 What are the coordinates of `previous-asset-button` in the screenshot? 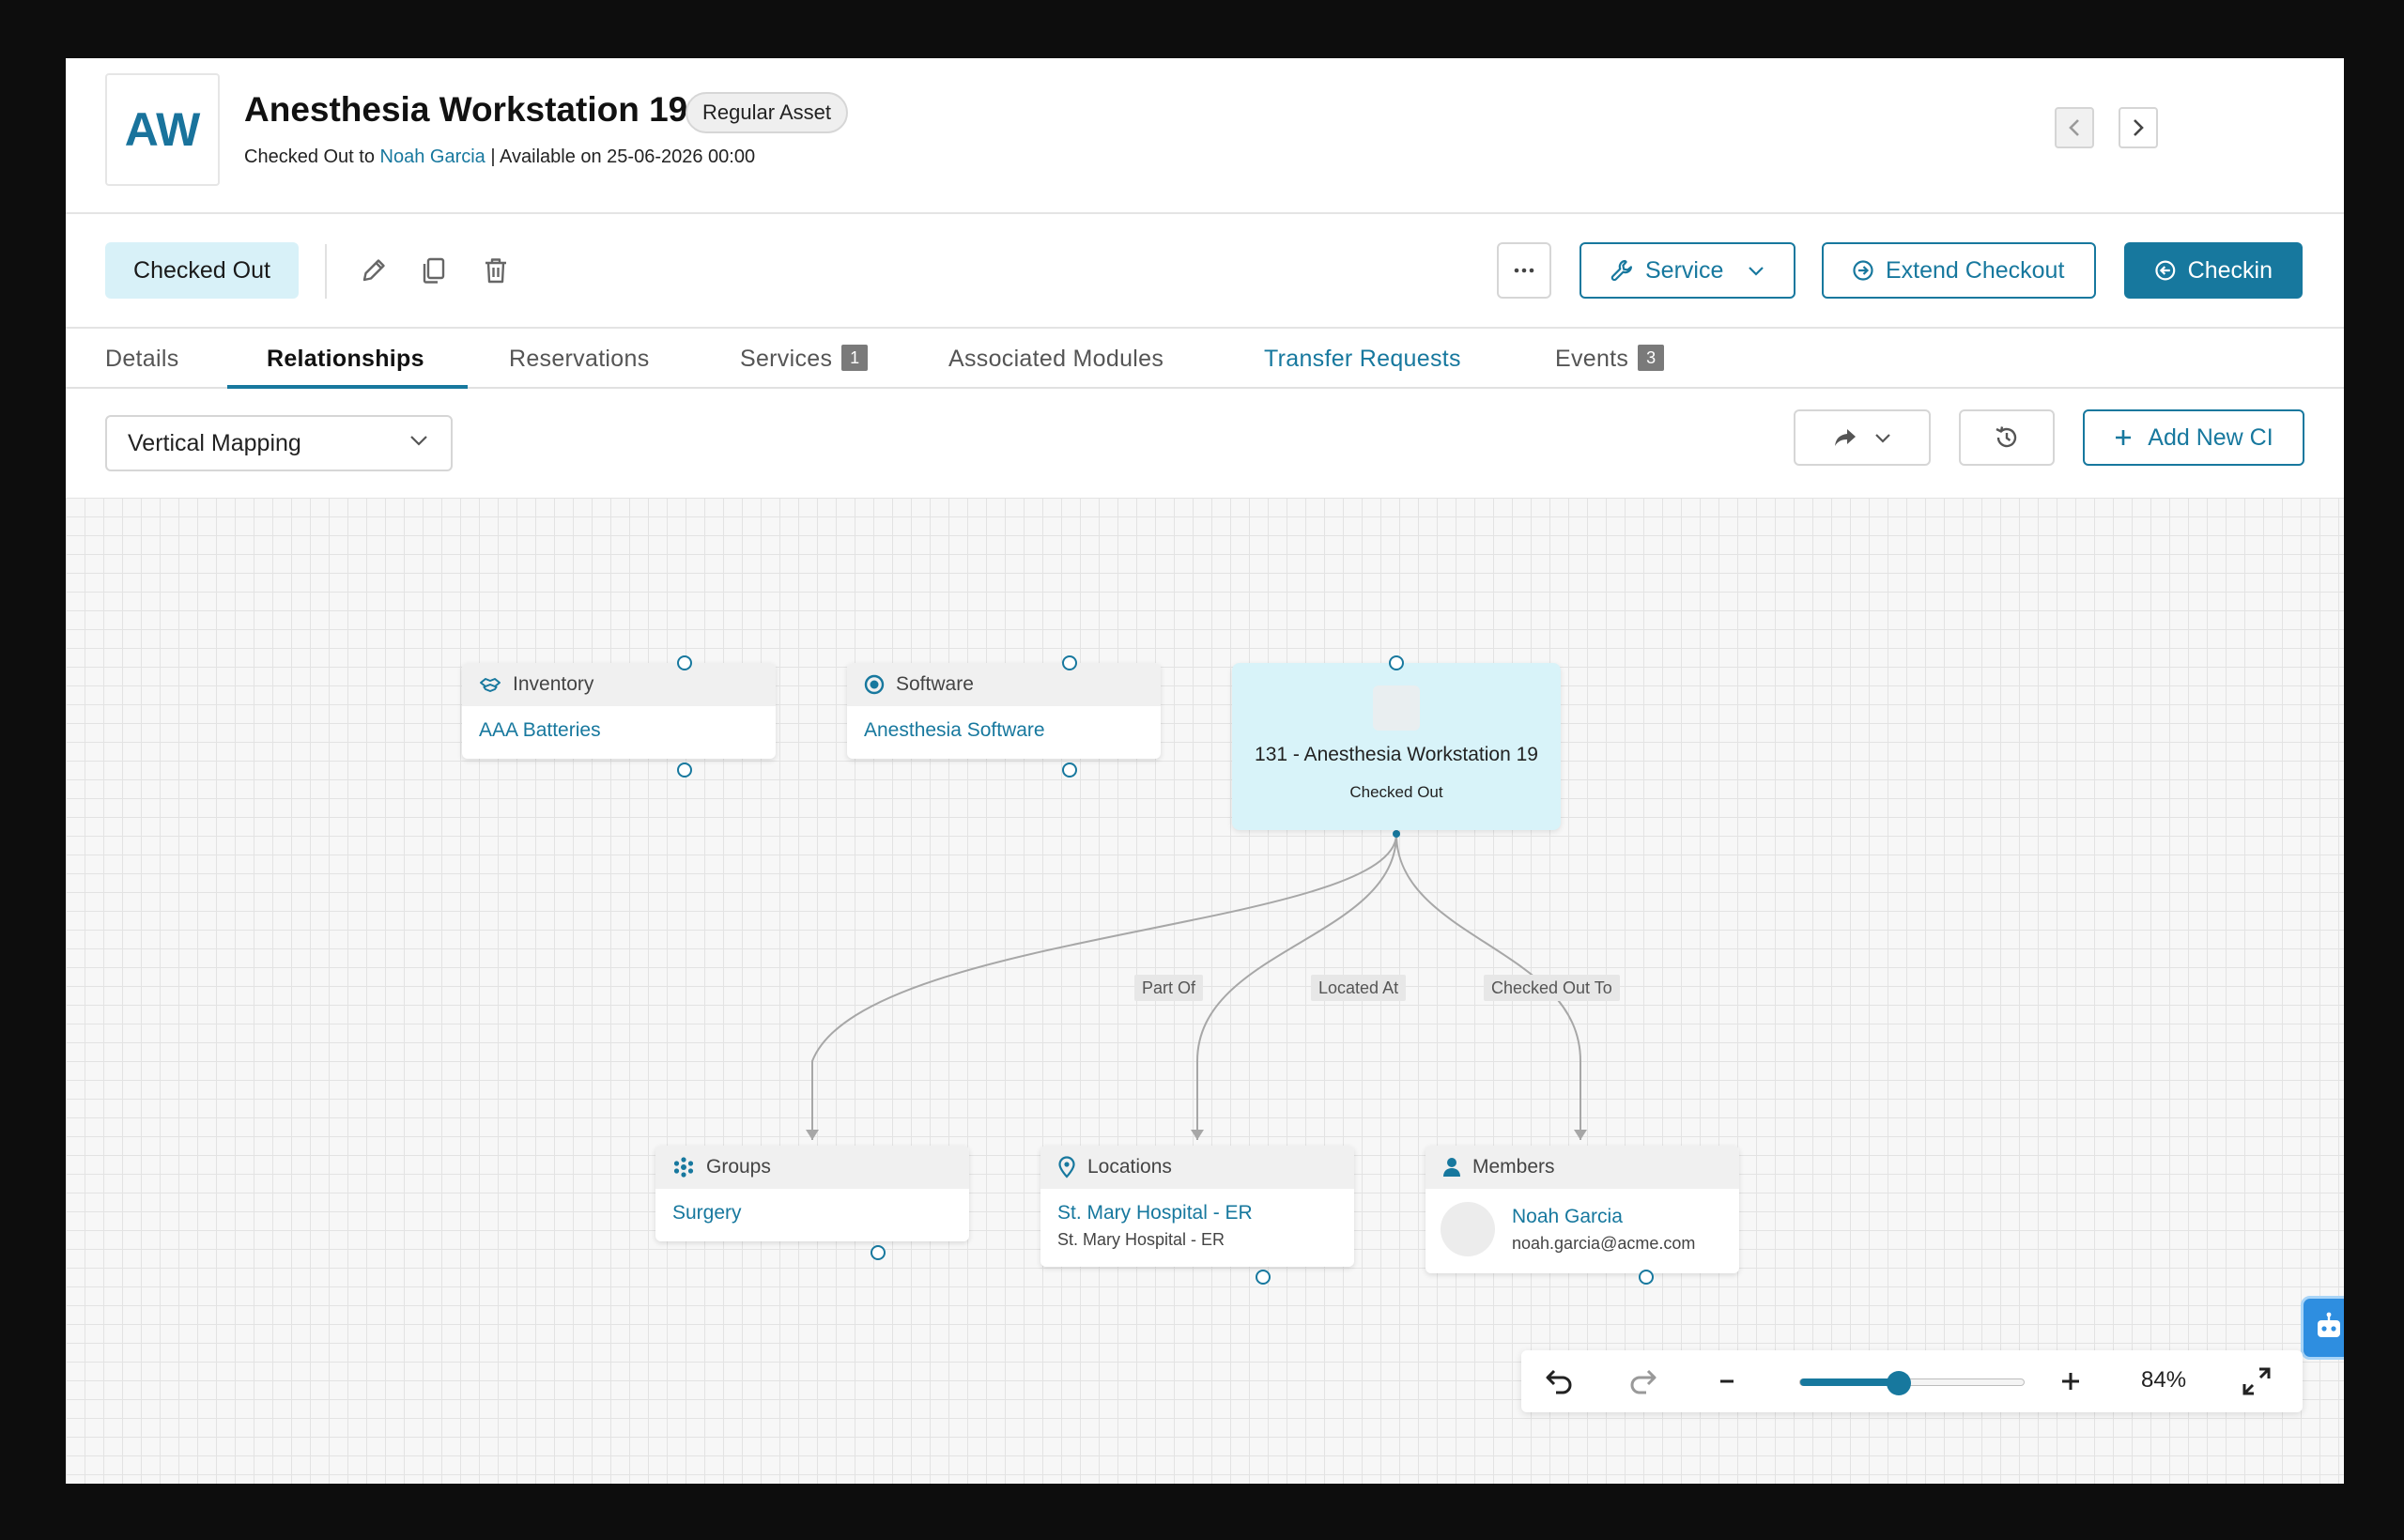 It's located at (2074, 127).